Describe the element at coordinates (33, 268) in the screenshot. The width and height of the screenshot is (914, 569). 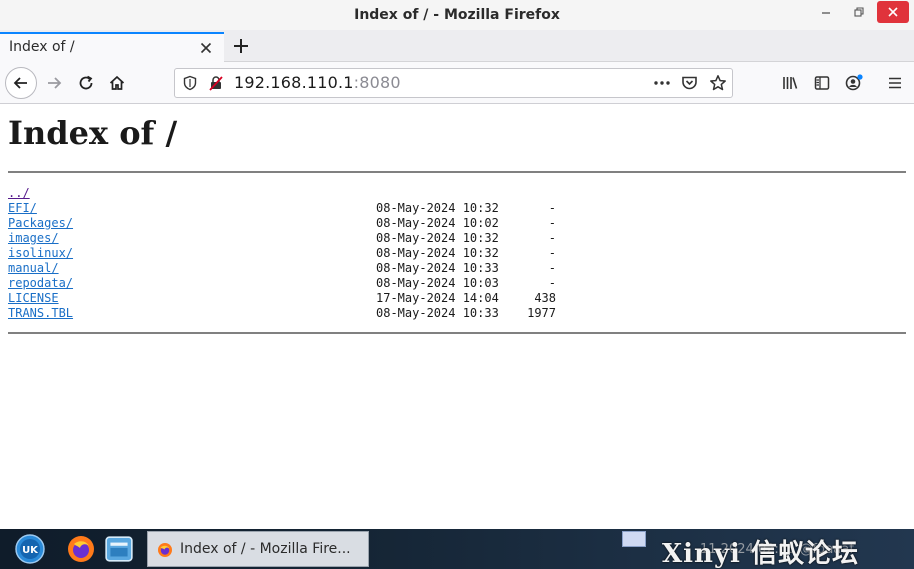
I see `file-link: manual/` at that location.